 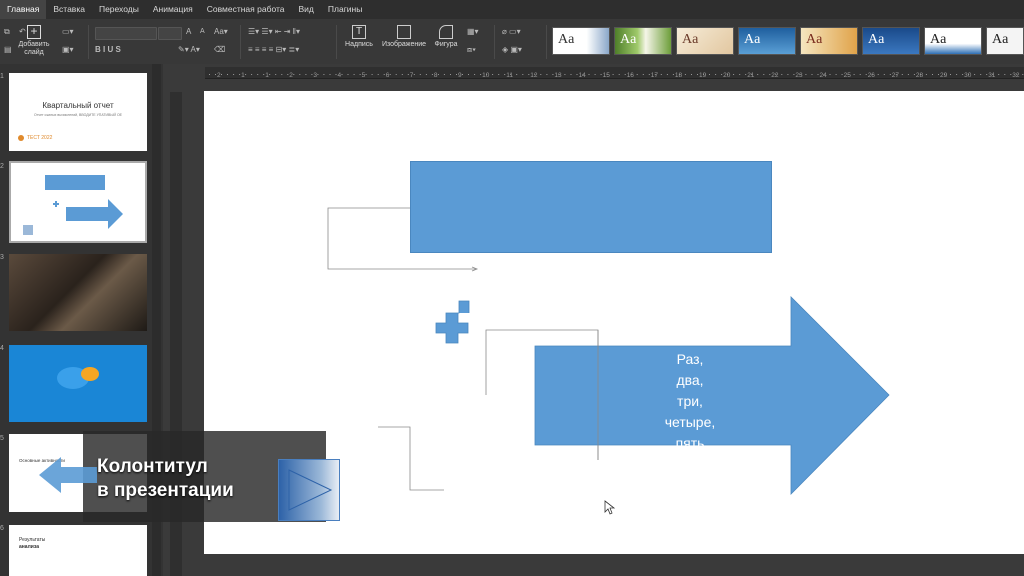 What do you see at coordinates (306, 9) in the screenshot?
I see `tab-view: Вид` at bounding box center [306, 9].